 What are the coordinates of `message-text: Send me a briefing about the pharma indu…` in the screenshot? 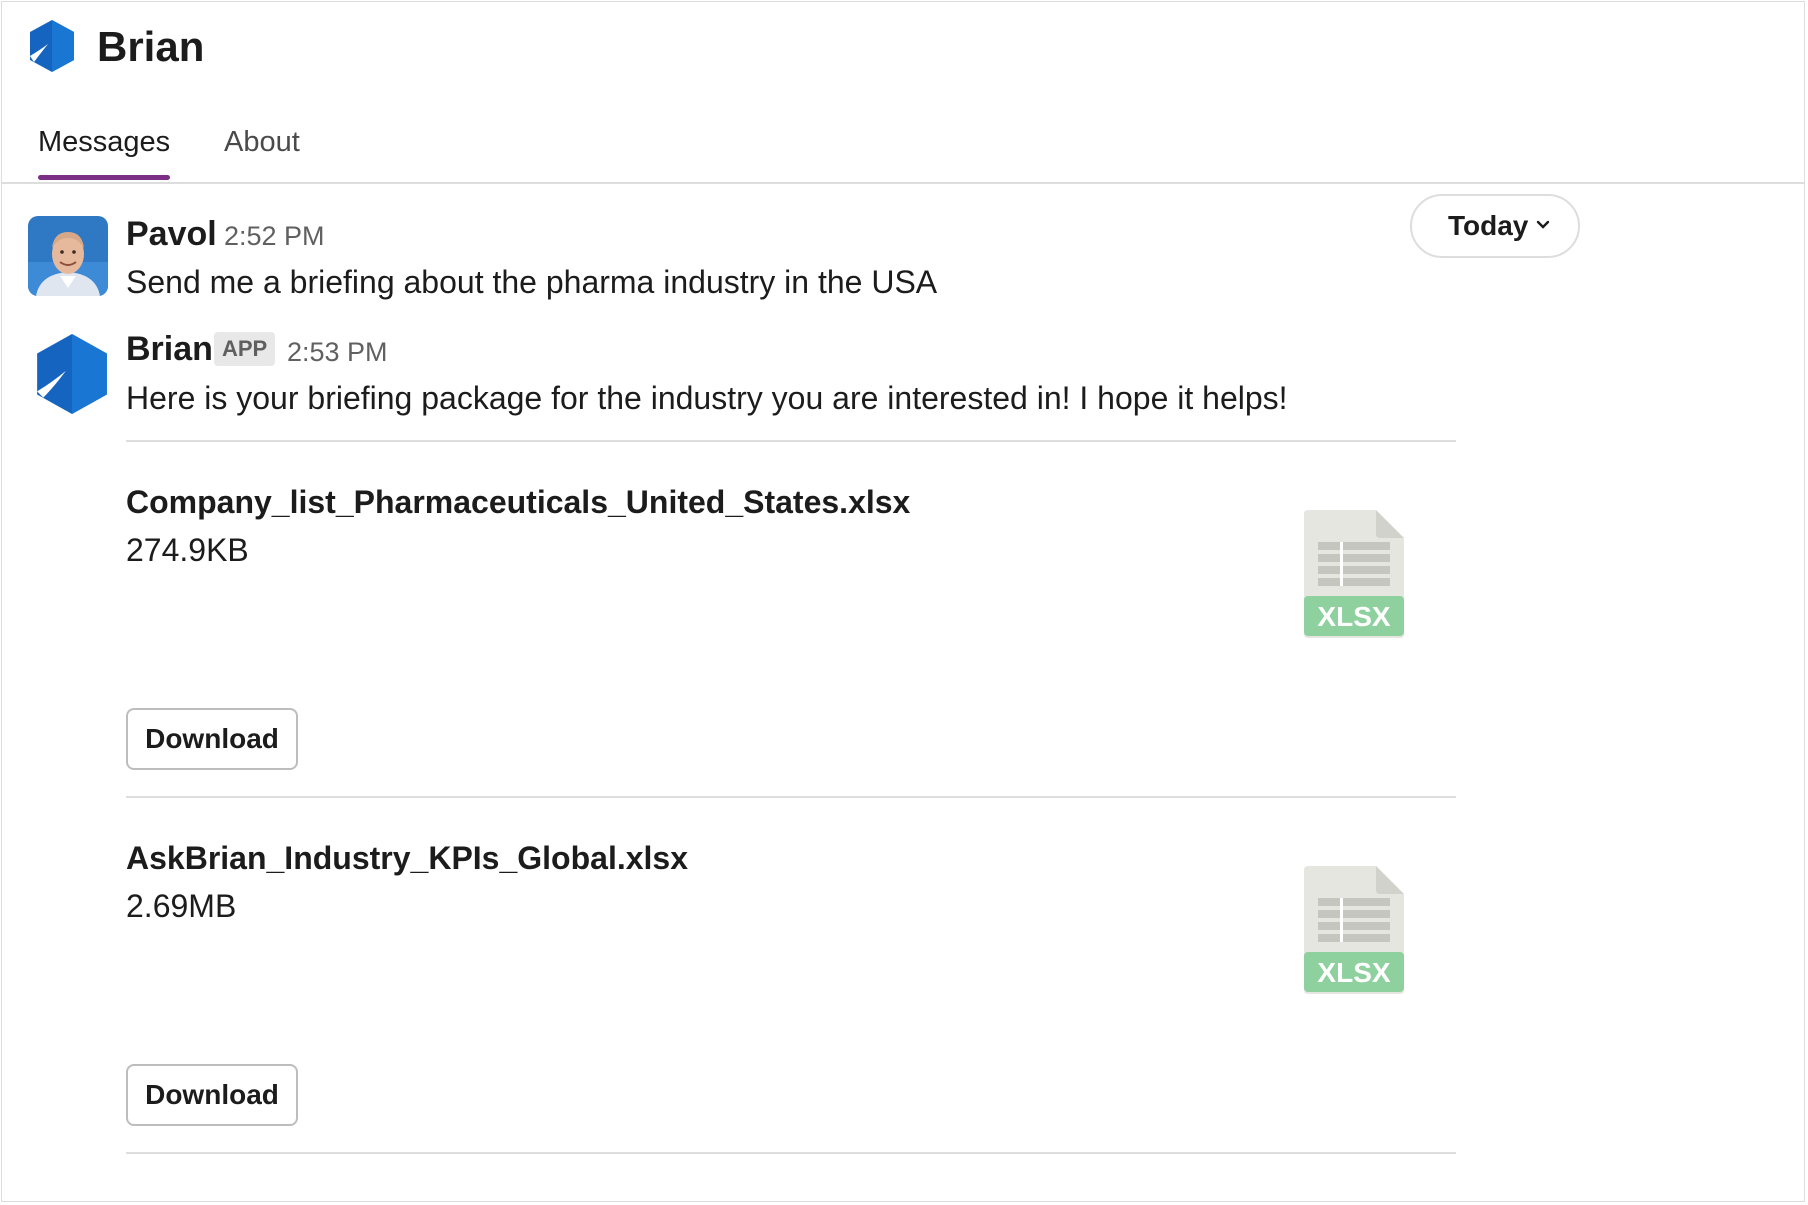 It's located at (532, 282).